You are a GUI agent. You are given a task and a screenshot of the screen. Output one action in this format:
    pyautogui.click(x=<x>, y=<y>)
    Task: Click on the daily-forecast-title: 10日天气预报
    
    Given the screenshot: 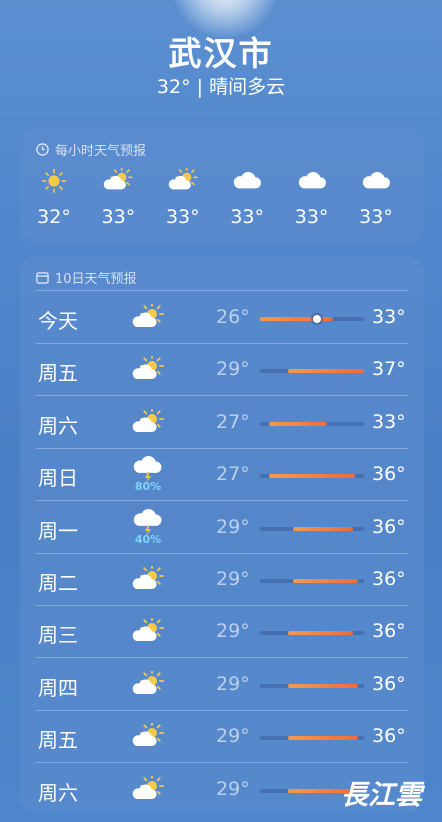 What is the action you would take?
    pyautogui.click(x=86, y=277)
    